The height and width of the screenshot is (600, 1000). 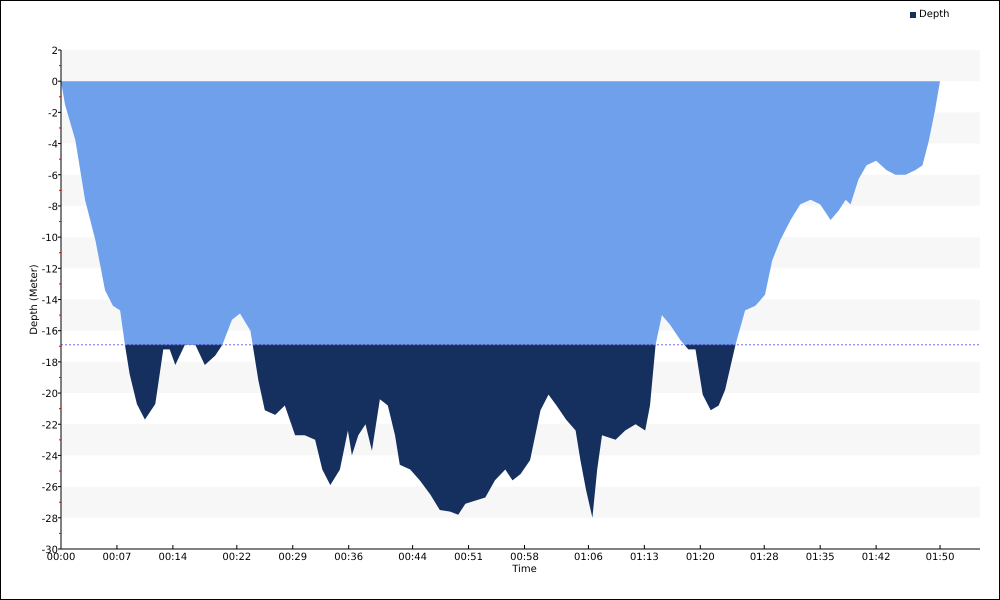 I want to click on y-tick-label: -24, so click(x=50, y=456).